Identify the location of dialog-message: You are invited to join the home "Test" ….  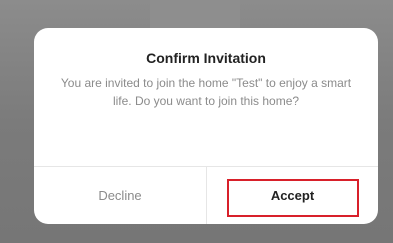
(206, 92).